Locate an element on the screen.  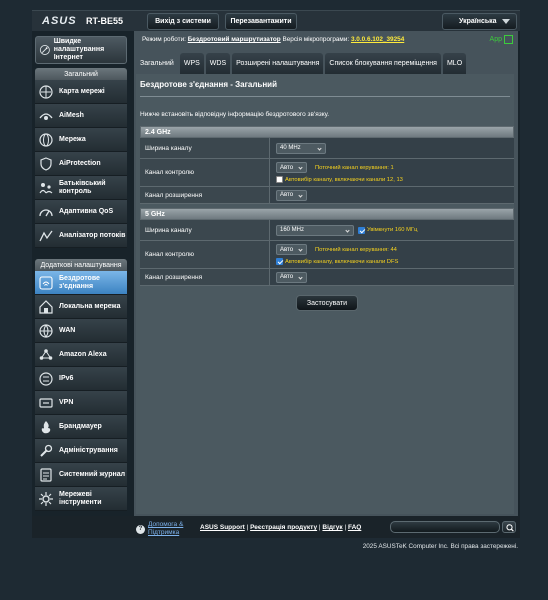
sidebar-item-qos-gauge: Адаптивна QoS is located at coordinates (81, 212).